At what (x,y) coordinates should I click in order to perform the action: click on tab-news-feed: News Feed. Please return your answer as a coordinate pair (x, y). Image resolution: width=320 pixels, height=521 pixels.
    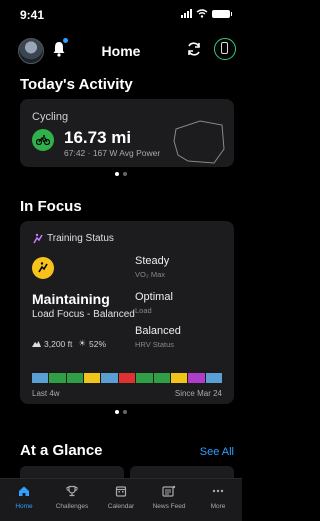
    Looking at the image, I should click on (169, 500).